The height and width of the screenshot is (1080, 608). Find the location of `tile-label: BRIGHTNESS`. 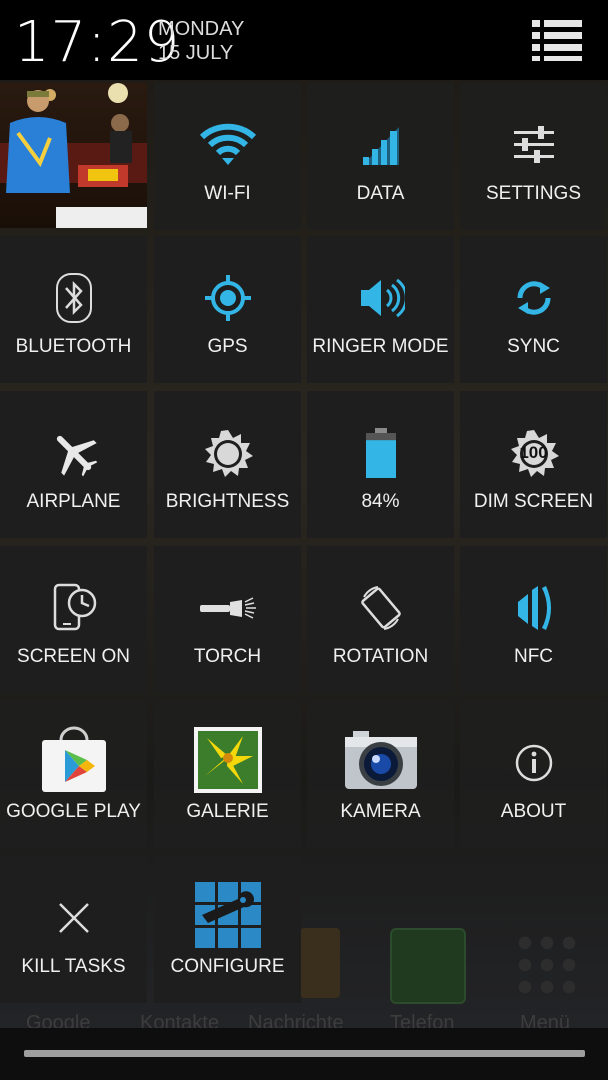

tile-label: BRIGHTNESS is located at coordinates (227, 501).